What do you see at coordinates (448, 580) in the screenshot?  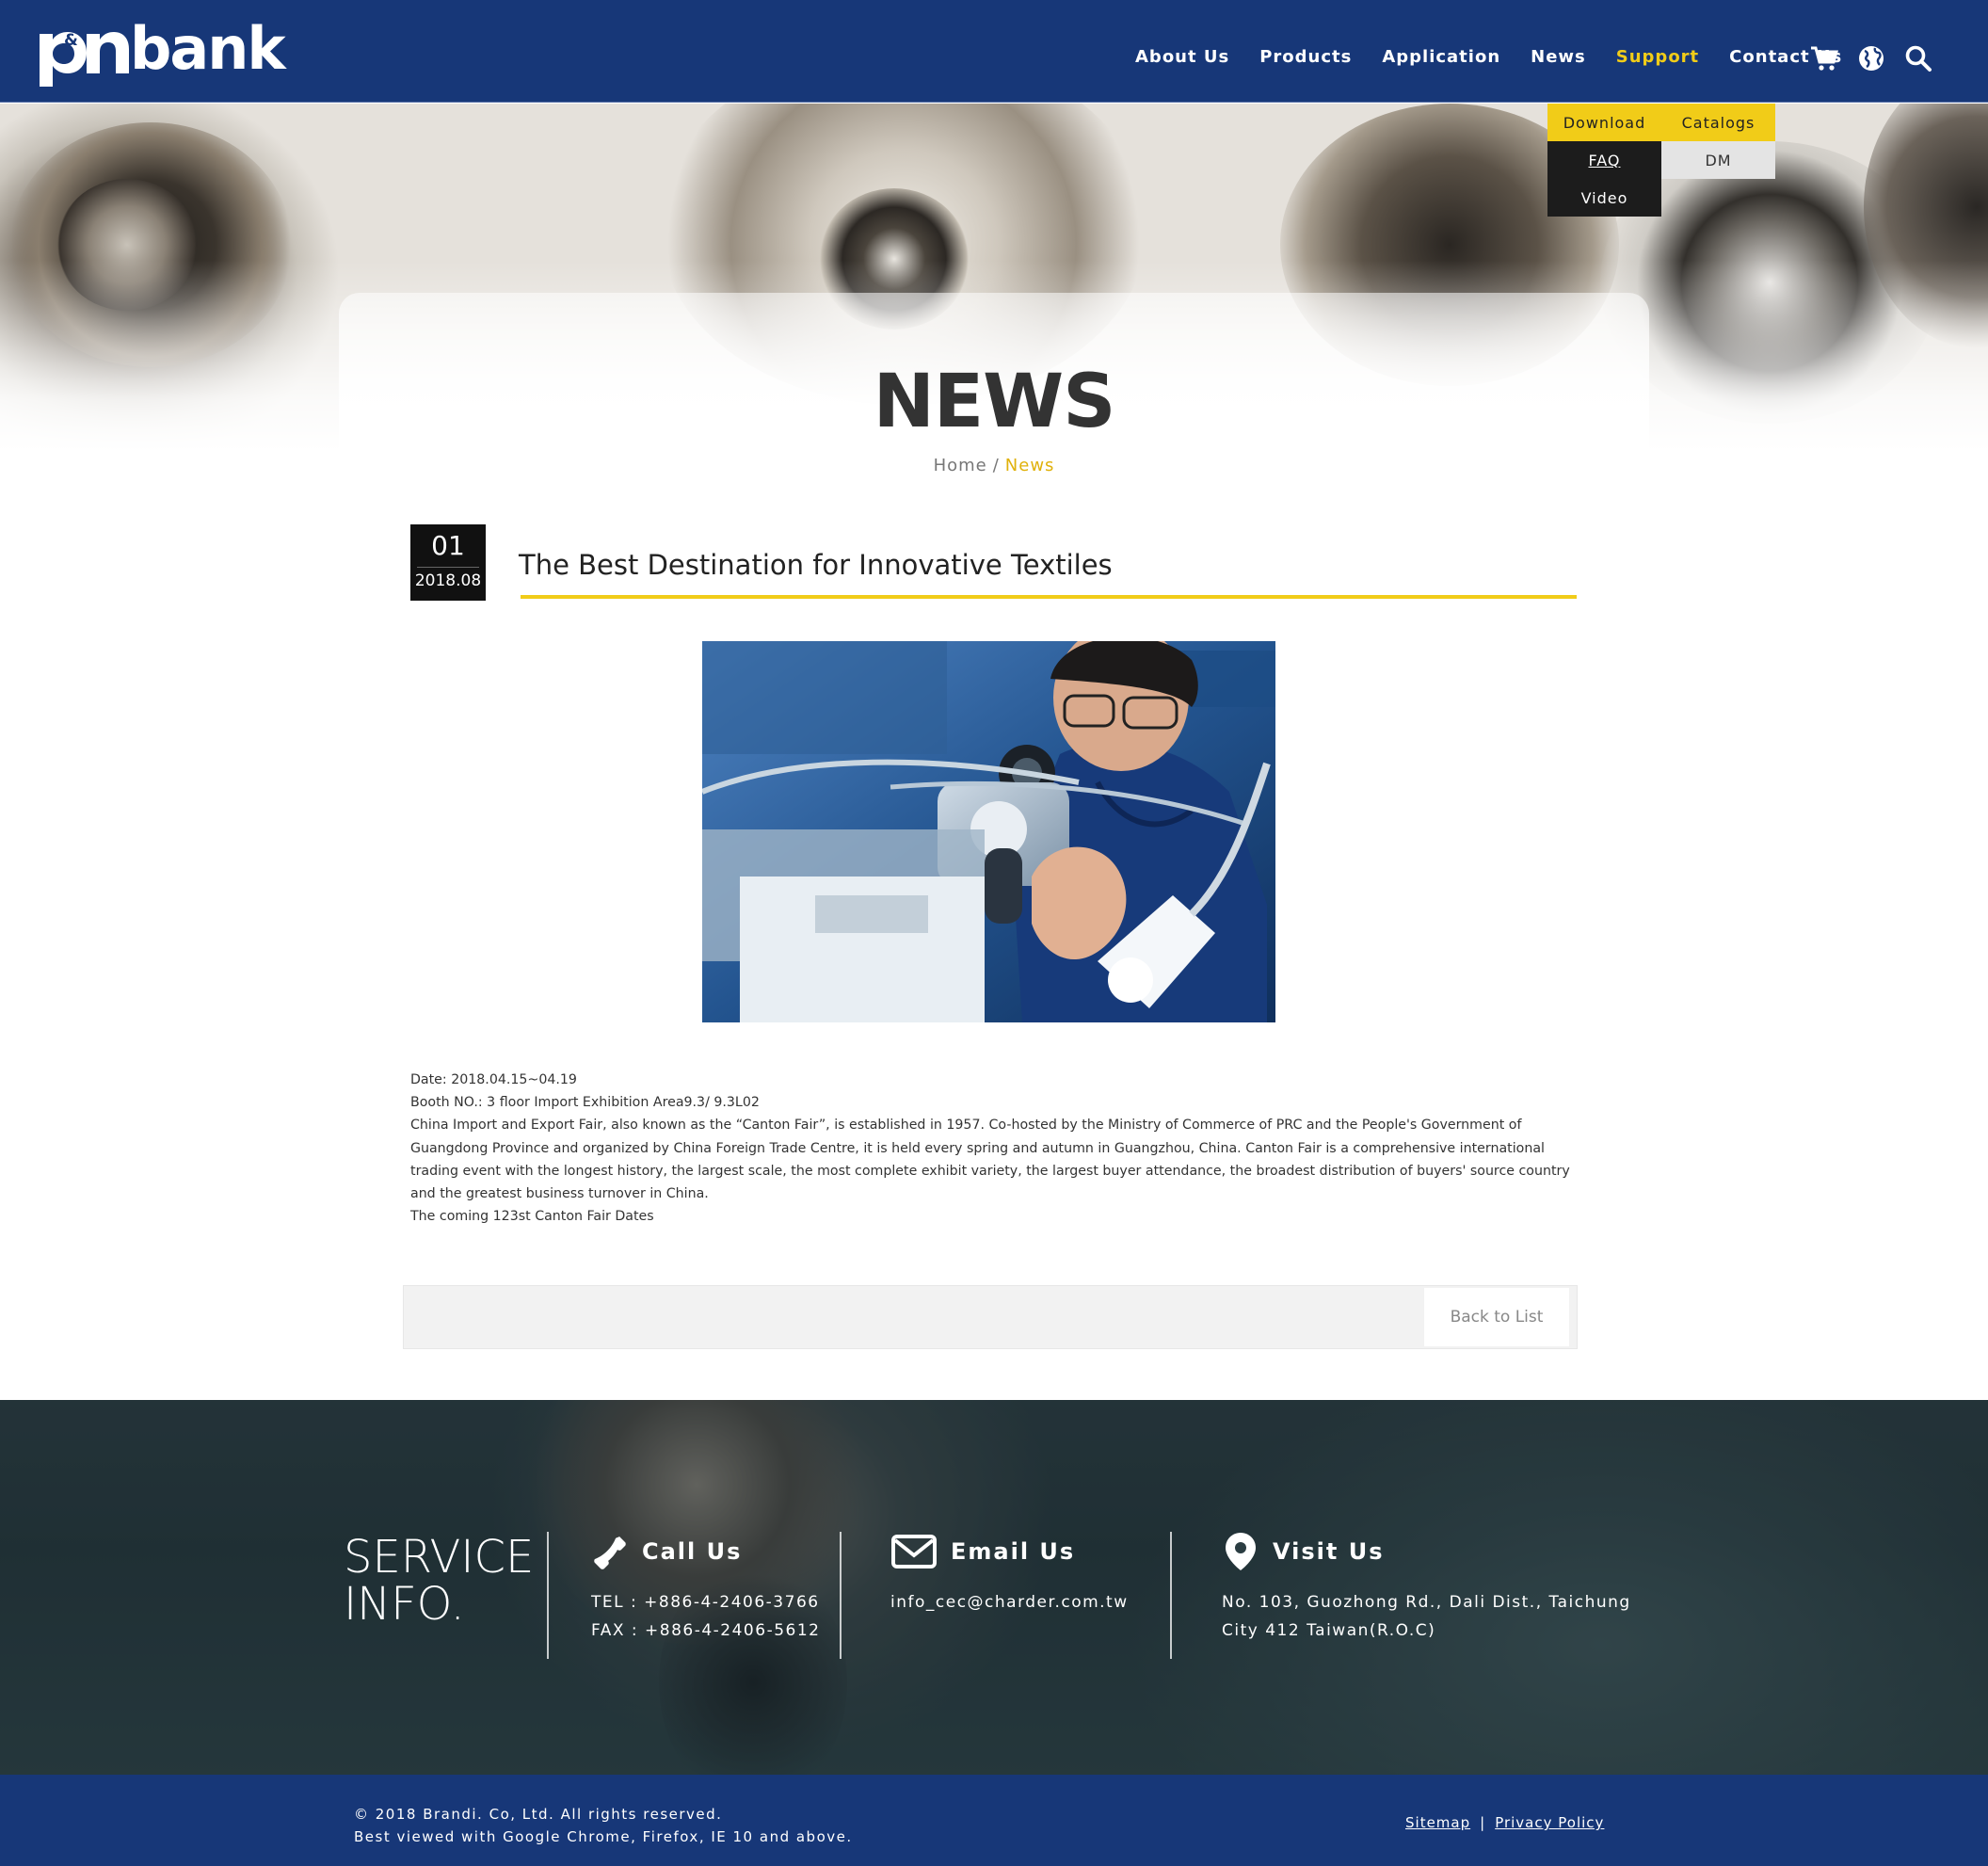 I see `date-year-month: 2018.08` at bounding box center [448, 580].